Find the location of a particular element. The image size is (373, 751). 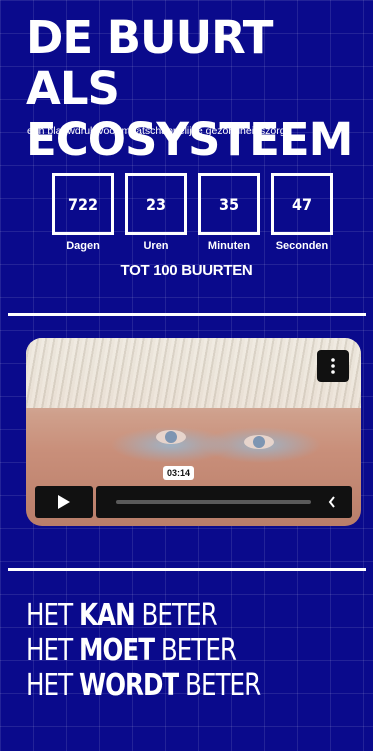

video-thumbnail-hair is located at coordinates (193, 373).